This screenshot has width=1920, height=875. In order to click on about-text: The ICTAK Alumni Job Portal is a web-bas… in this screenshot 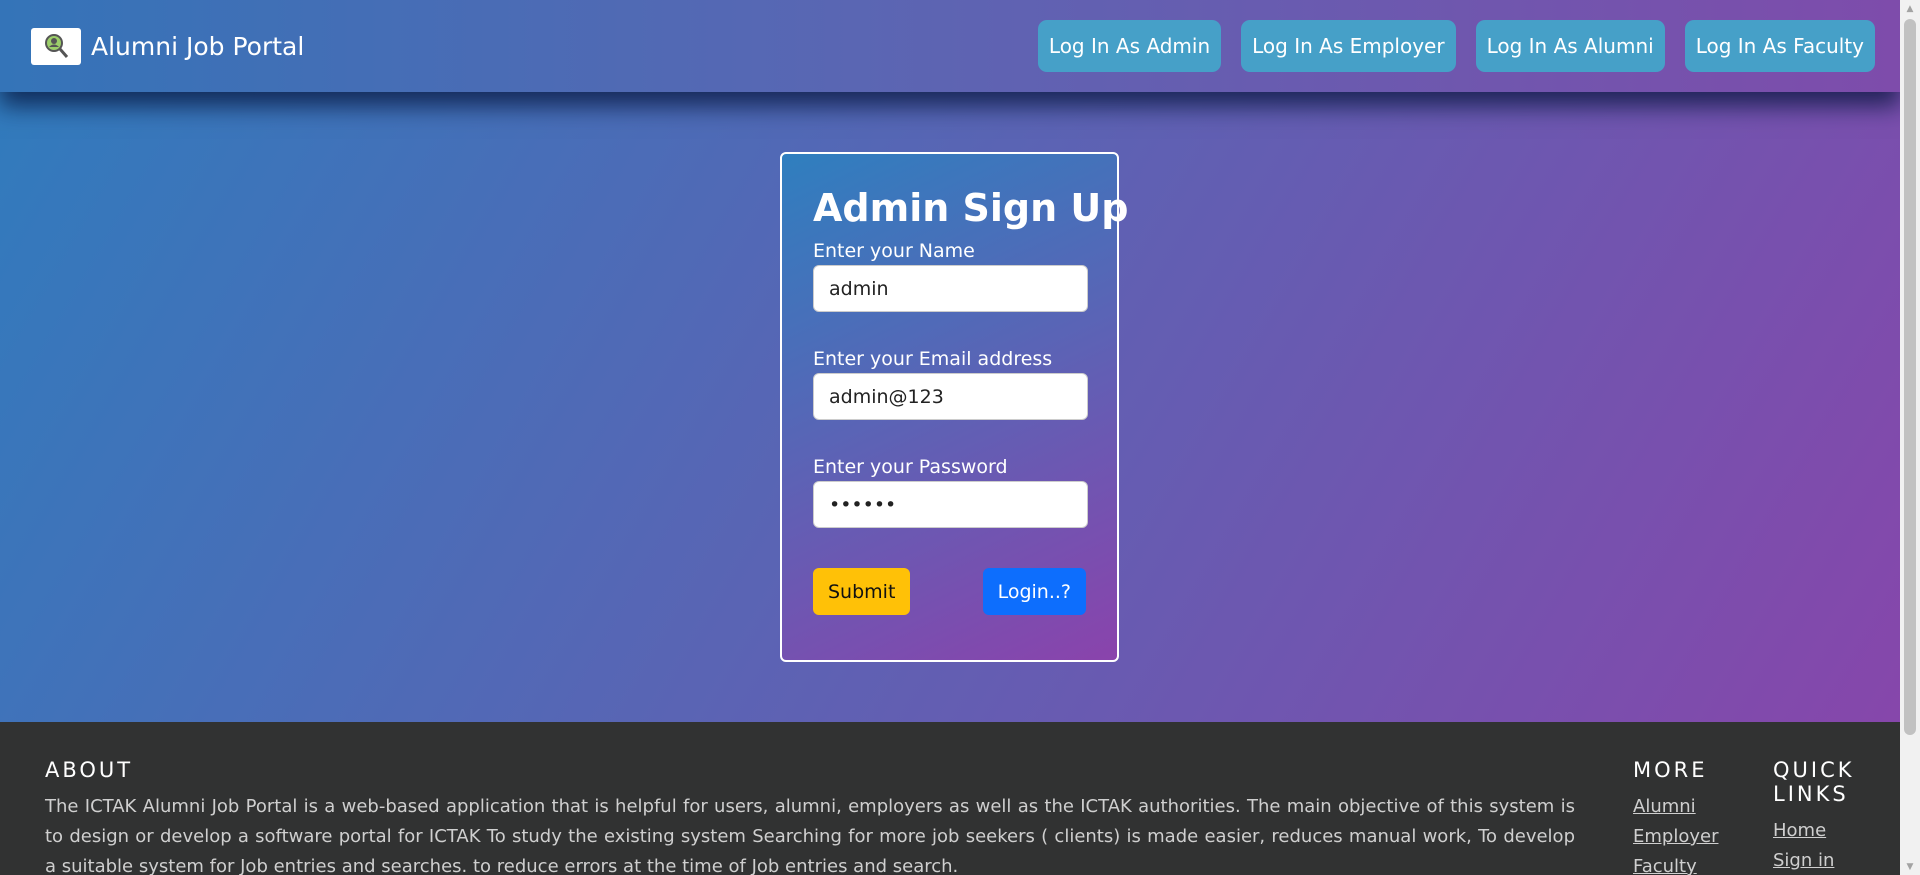, I will do `click(810, 835)`.